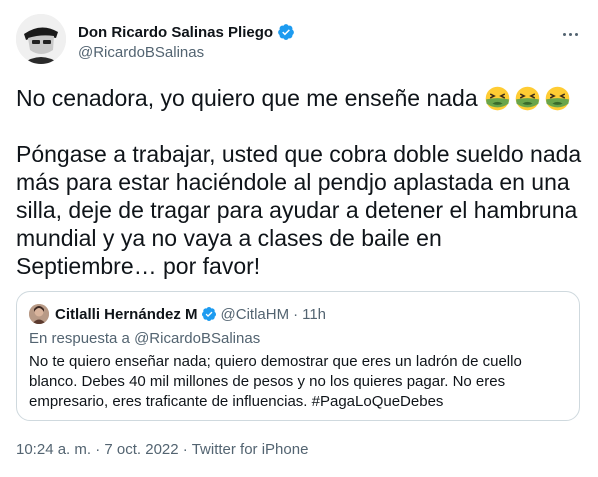 The height and width of the screenshot is (477, 598). I want to click on emoji-group, so click(529, 98).